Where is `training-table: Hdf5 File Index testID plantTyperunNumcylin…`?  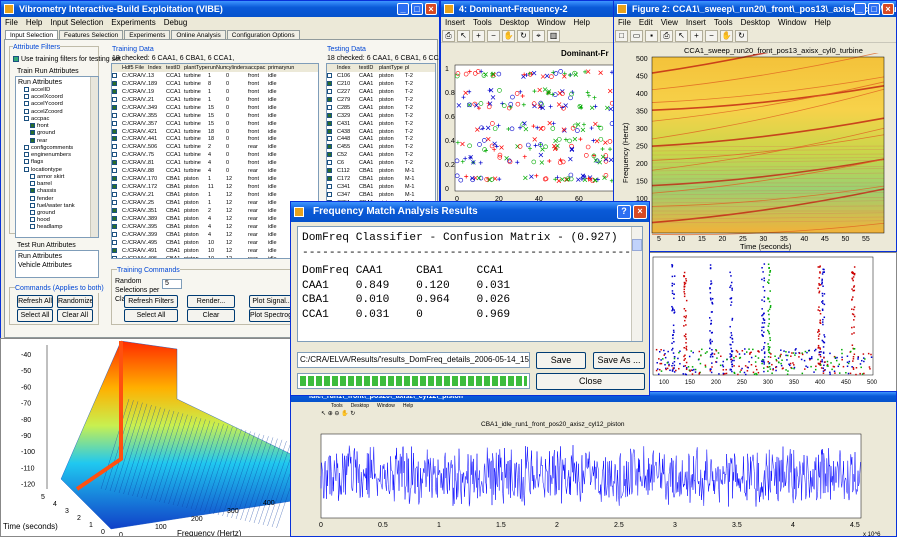
training-table: Hdf5 File Index testID plantTyperunNumcylin… is located at coordinates (215, 161).